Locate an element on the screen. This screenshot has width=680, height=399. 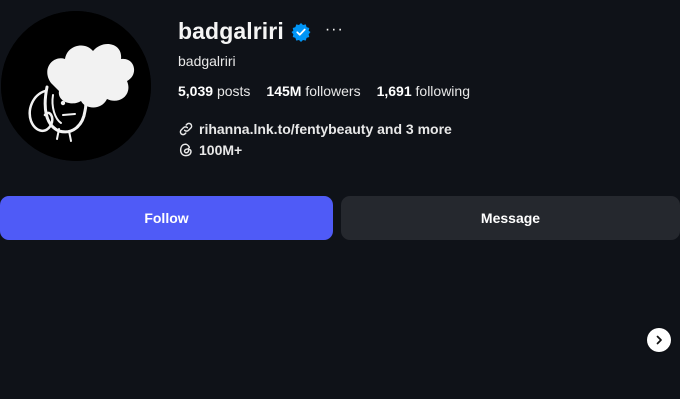
posts-stat: 5,039 posts is located at coordinates (214, 91).